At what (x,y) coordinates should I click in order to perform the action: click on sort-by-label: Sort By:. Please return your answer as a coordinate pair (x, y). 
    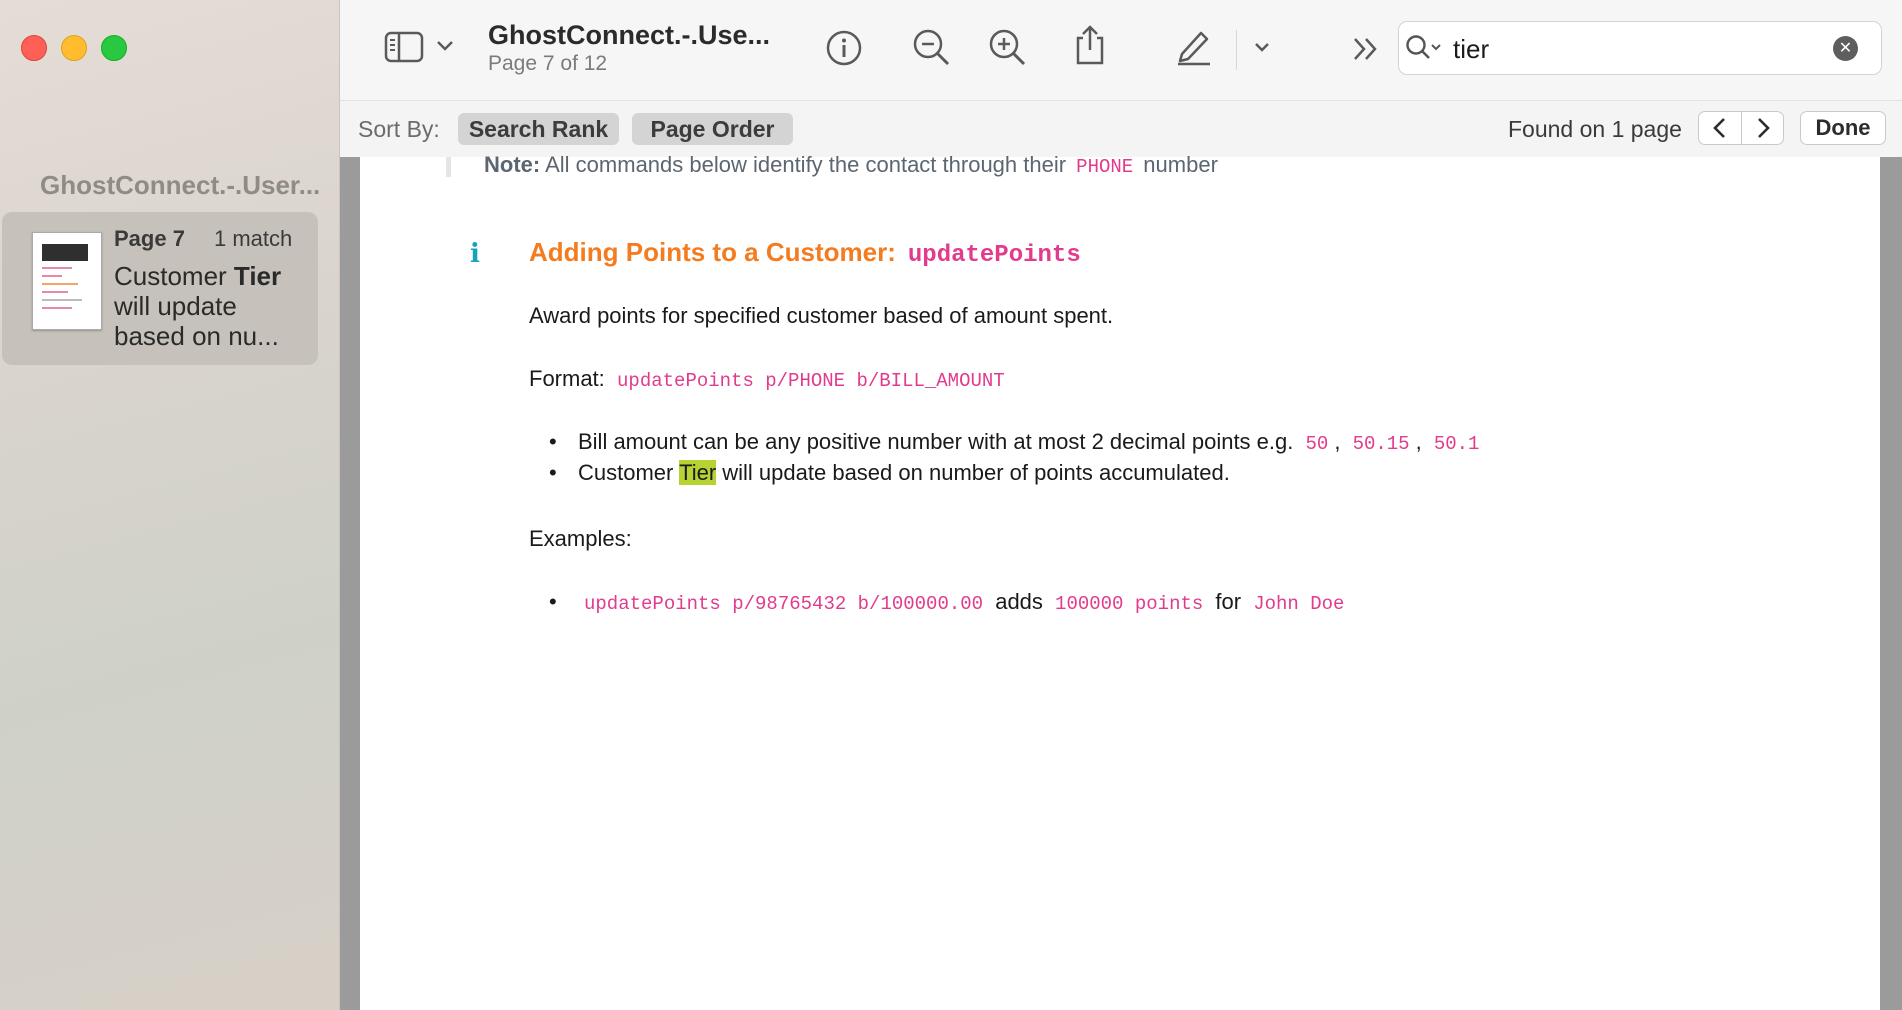
    Looking at the image, I should click on (399, 129).